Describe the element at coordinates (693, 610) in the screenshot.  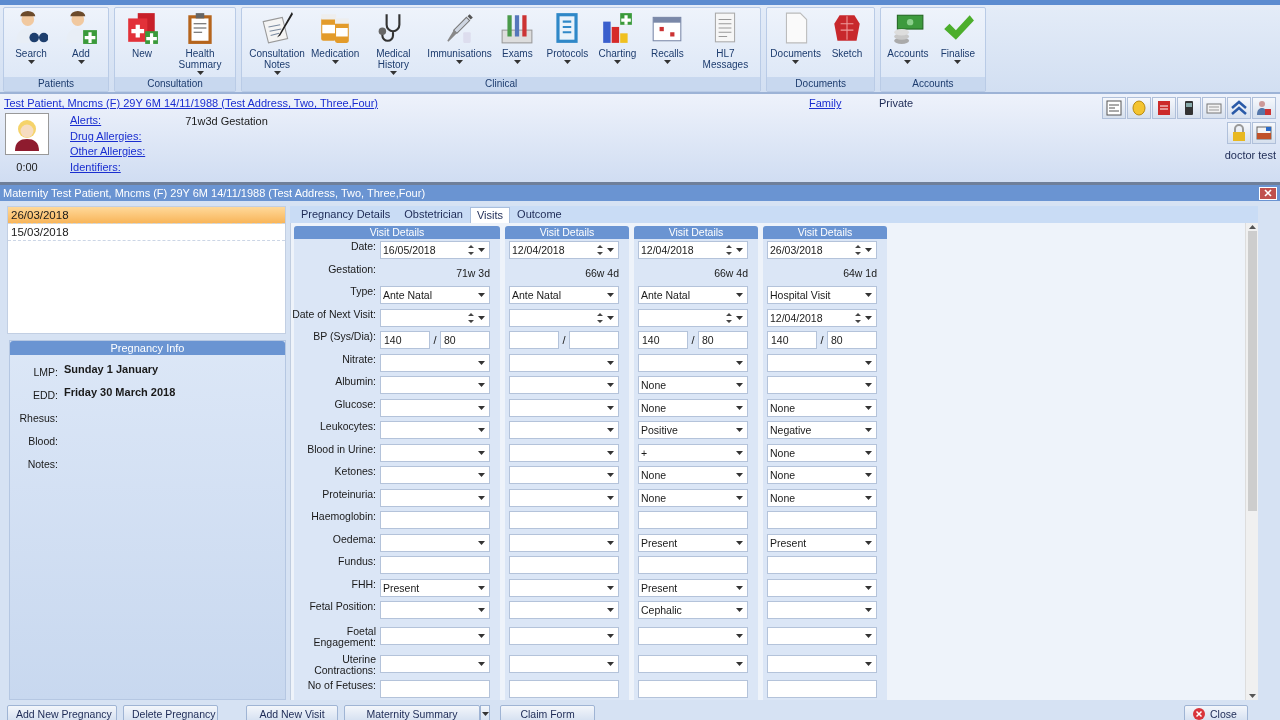
I see `dropdown-field: Cephalic` at that location.